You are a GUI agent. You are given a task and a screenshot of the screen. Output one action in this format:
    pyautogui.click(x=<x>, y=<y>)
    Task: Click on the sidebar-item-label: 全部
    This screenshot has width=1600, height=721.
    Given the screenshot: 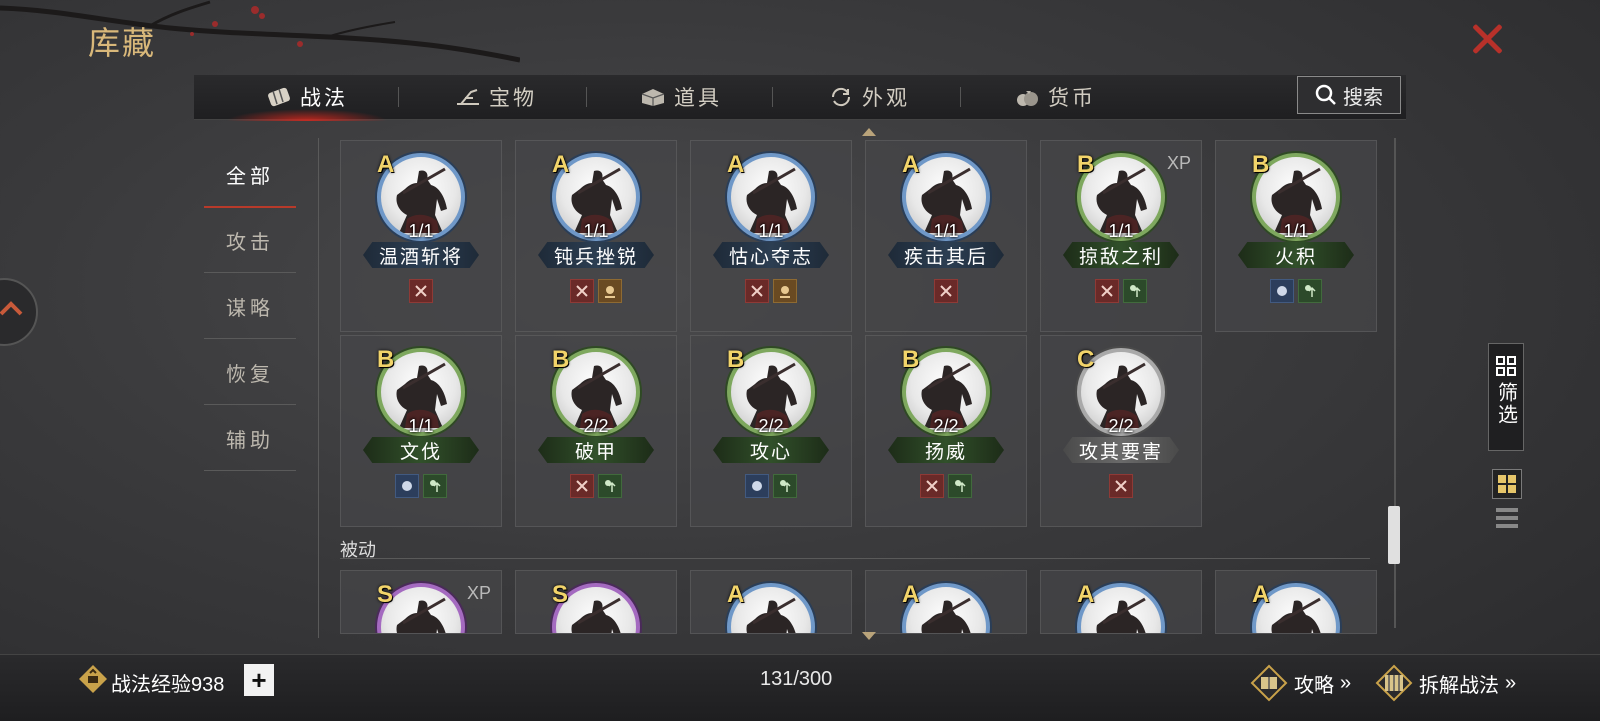 What is the action you would take?
    pyautogui.click(x=250, y=176)
    